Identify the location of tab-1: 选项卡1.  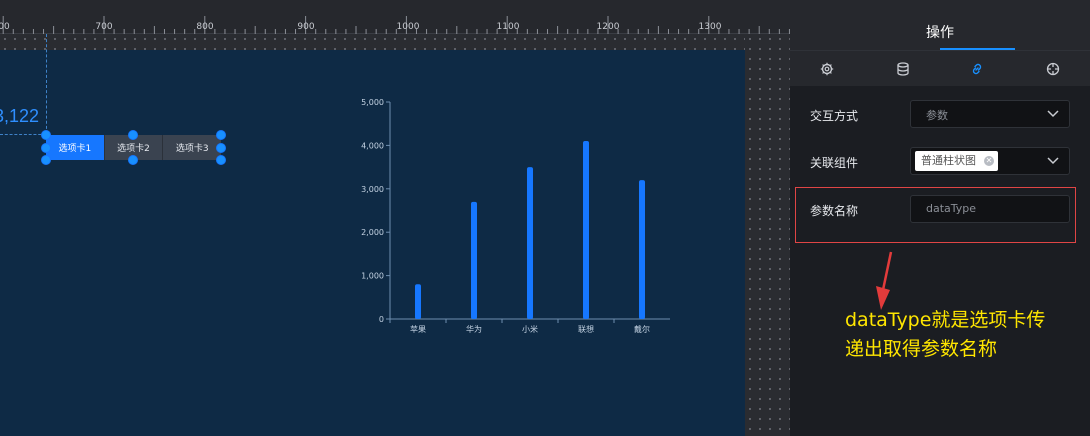
(75, 147).